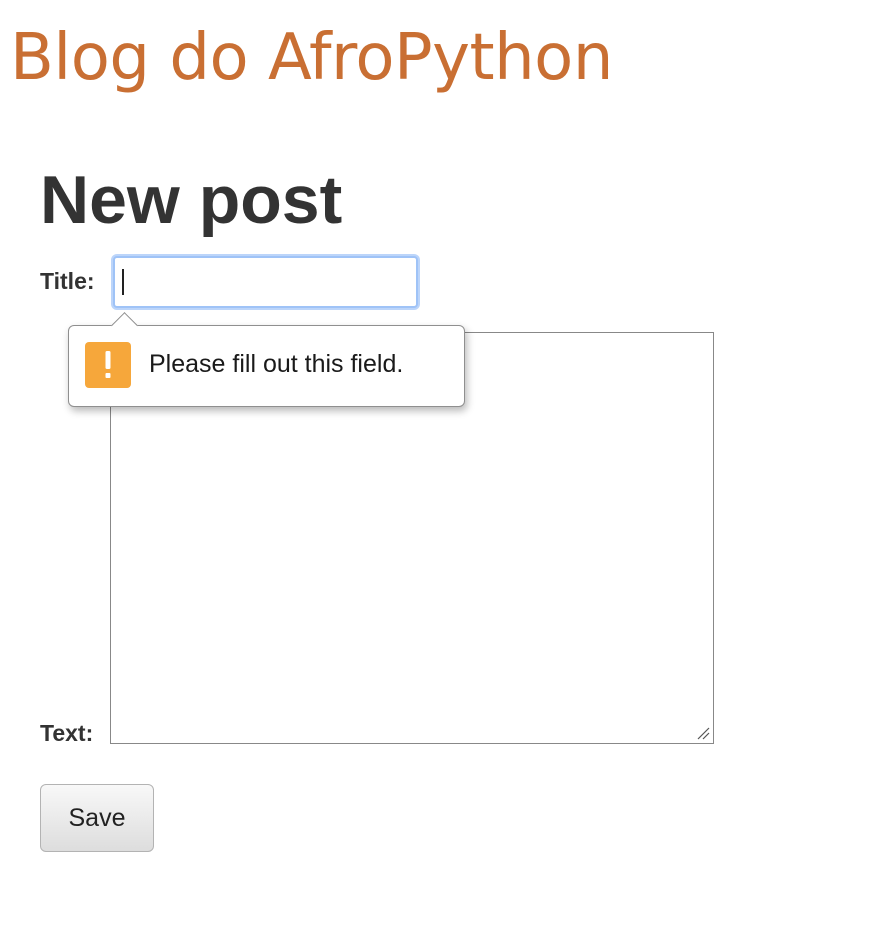  I want to click on exclamation-warning-icon, so click(108, 365).